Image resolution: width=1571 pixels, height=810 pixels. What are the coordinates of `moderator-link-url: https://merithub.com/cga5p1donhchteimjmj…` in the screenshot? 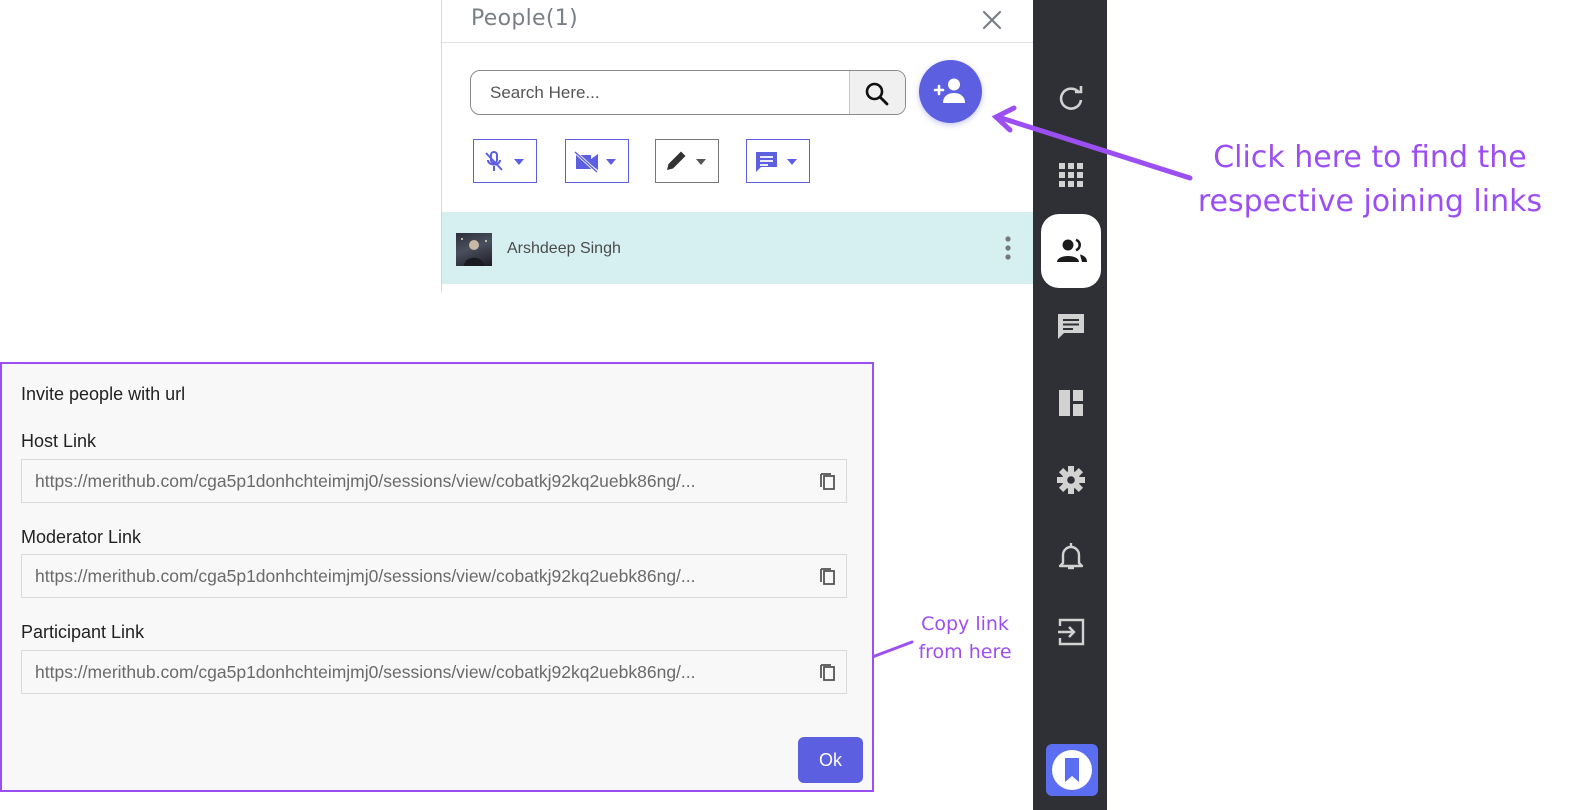 It's located at (365, 576).